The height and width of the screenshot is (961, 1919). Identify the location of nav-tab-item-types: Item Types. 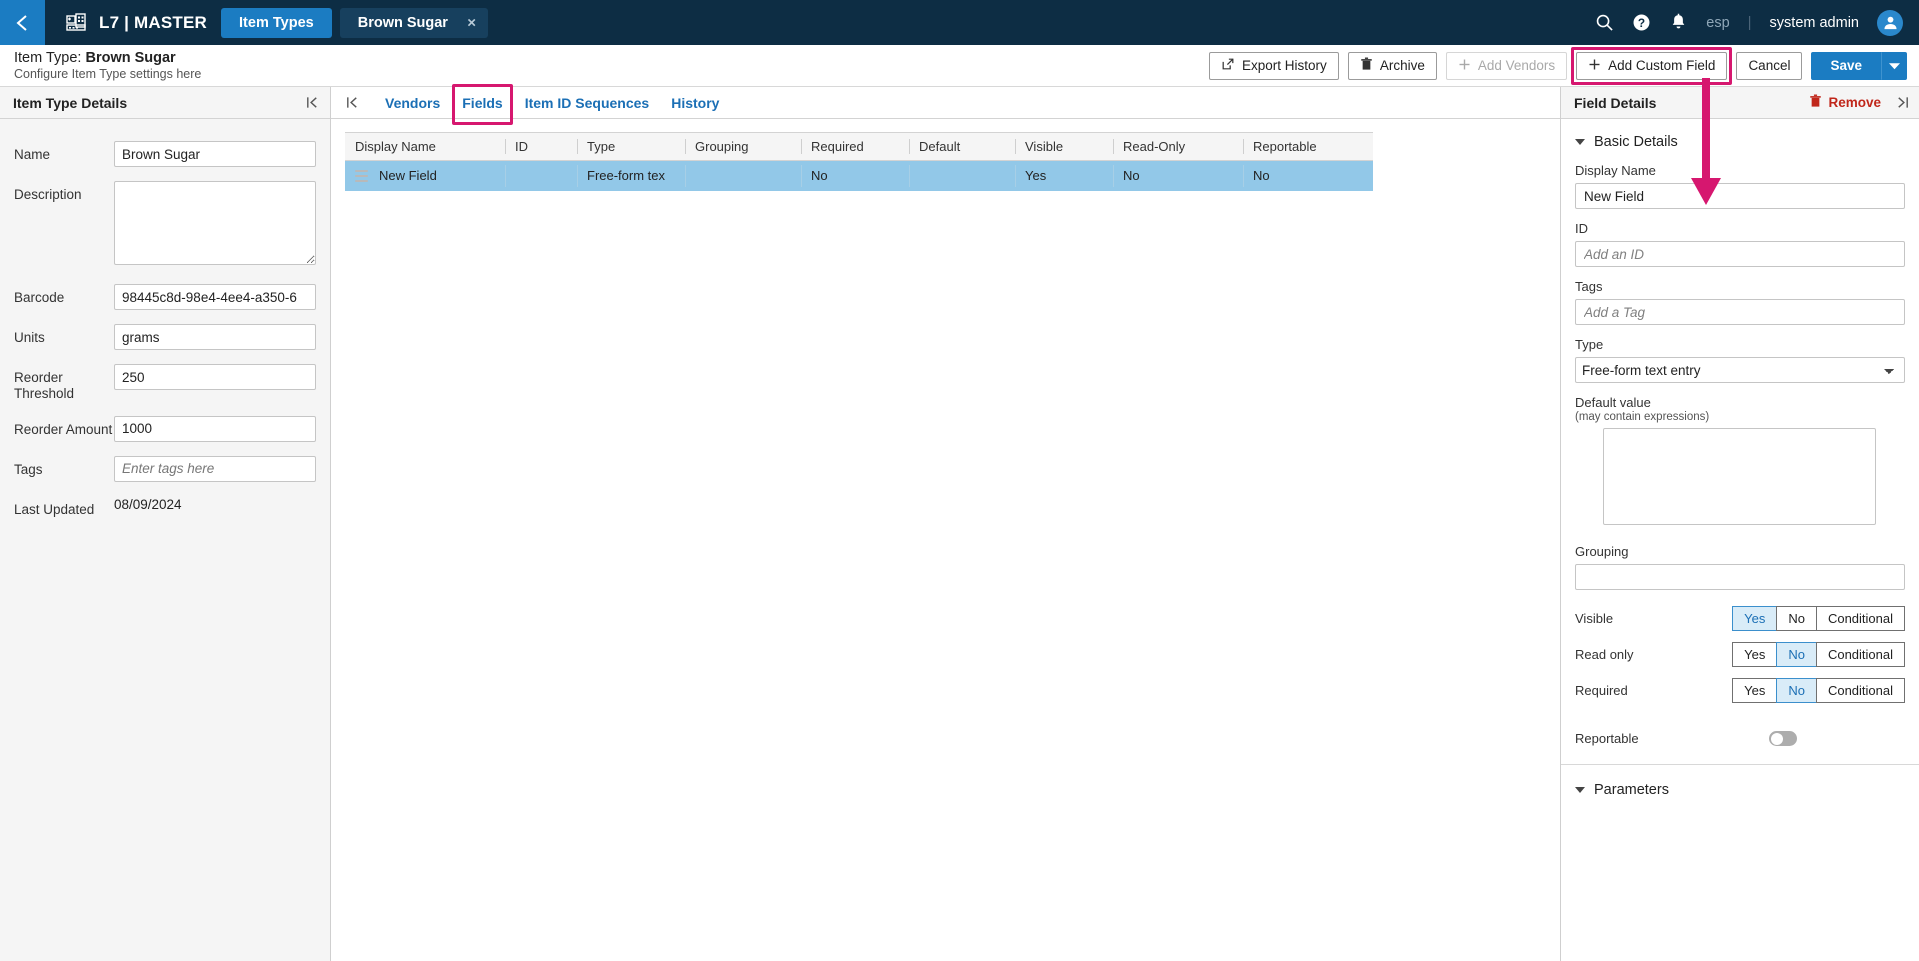
(276, 22).